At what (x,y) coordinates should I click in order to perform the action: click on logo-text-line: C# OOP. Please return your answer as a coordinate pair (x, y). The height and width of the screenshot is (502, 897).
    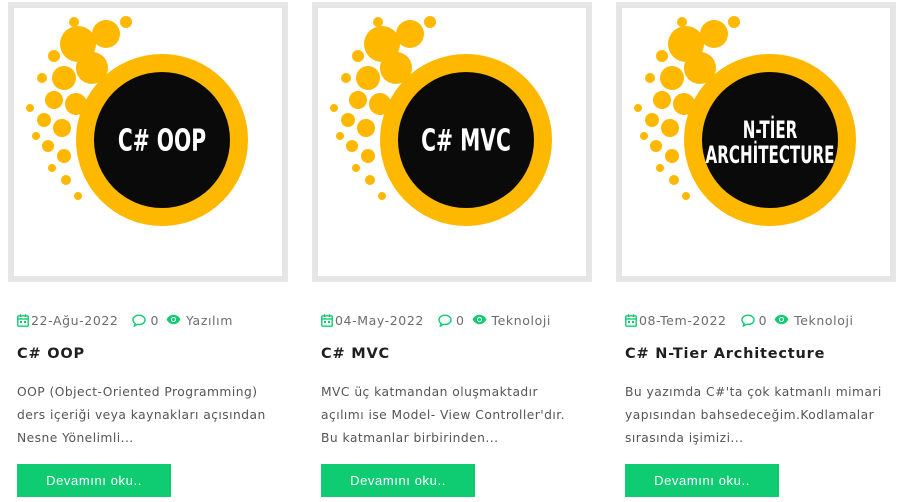
    Looking at the image, I should click on (162, 141).